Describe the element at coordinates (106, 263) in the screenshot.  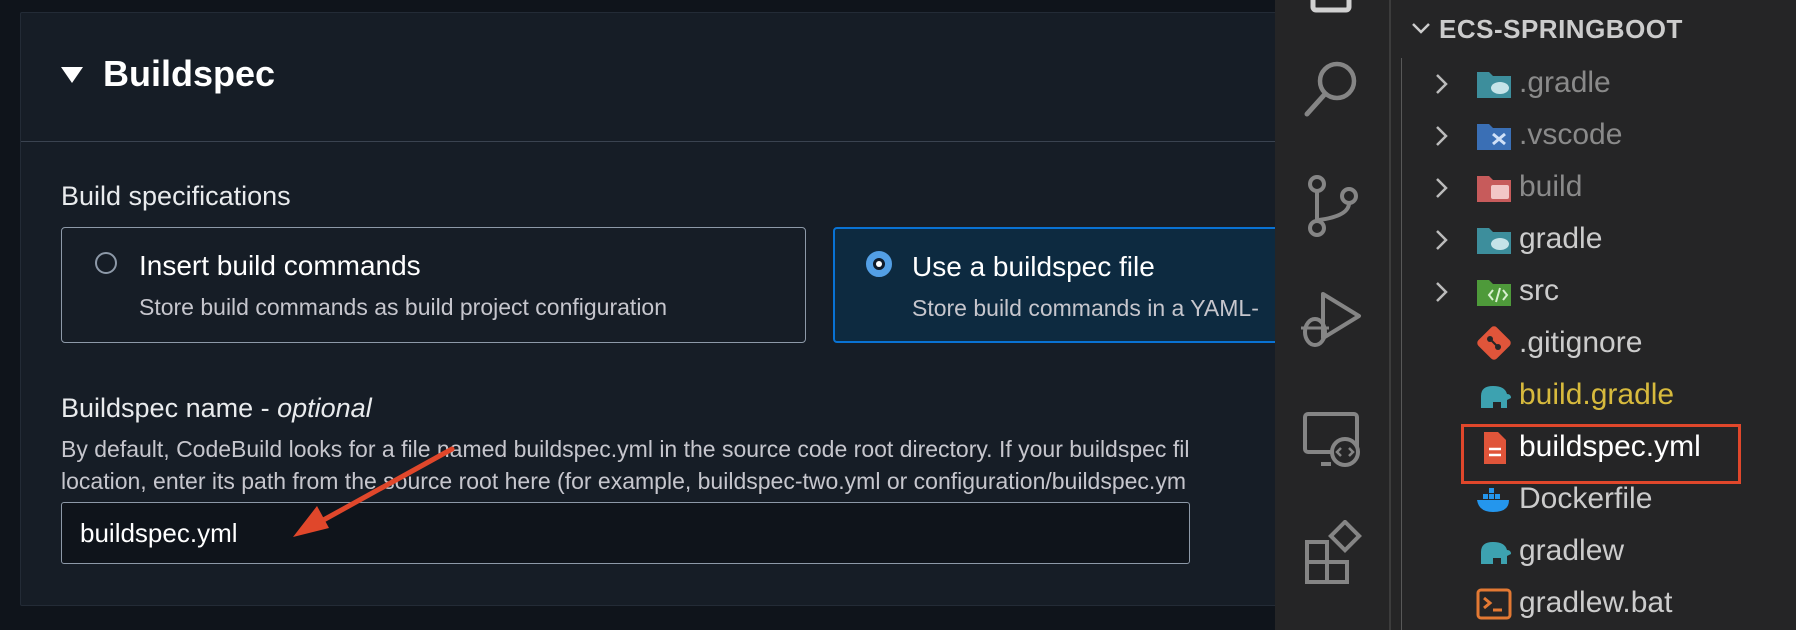
I see `radio-insert-build-commands` at that location.